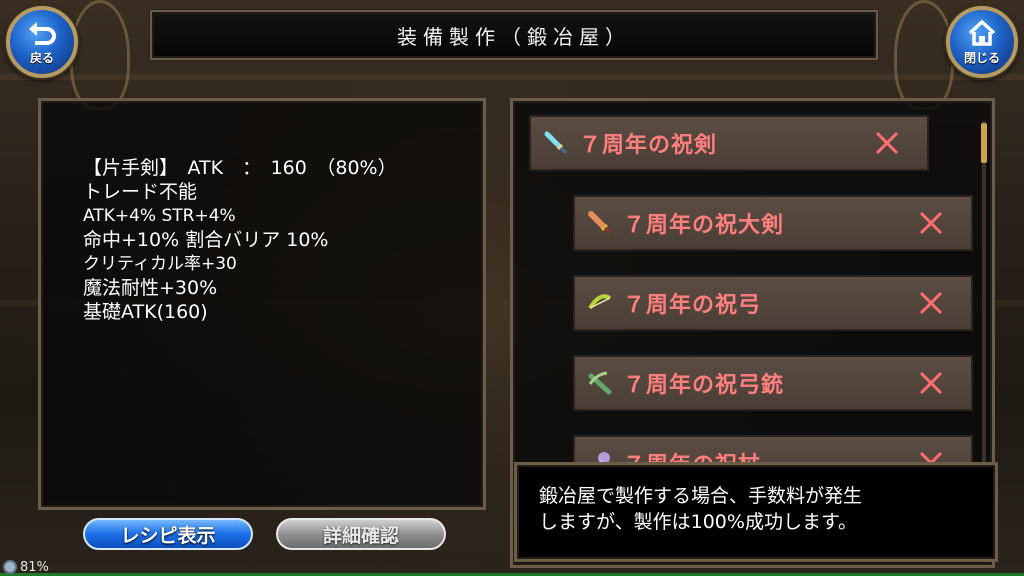 The height and width of the screenshot is (576, 1024). What do you see at coordinates (648, 145) in the screenshot?
I see `item-name: ７周年の祝剣` at bounding box center [648, 145].